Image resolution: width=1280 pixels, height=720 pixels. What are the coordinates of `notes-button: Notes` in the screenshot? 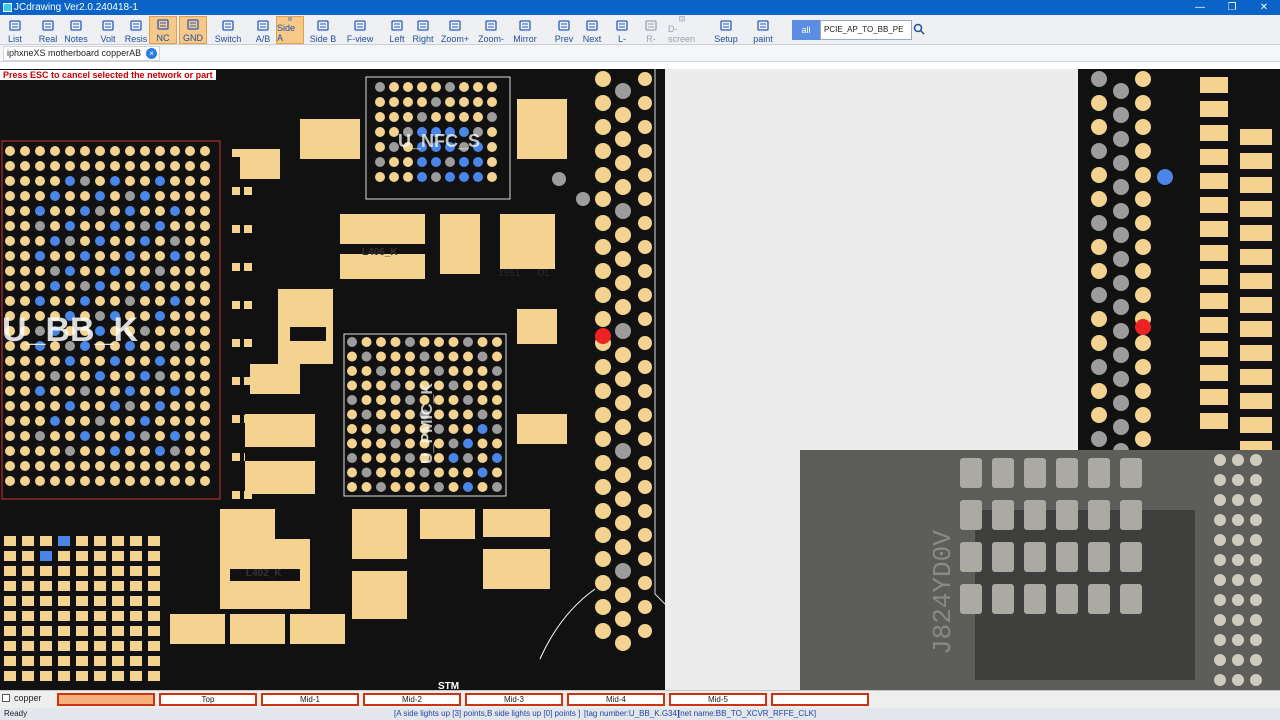 It's located at (76, 30).